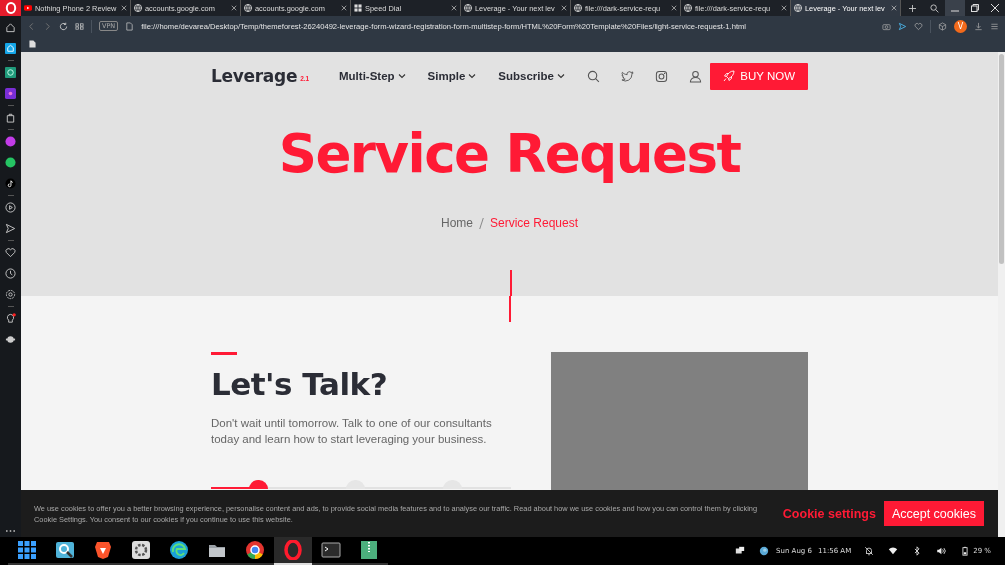 Image resolution: width=1005 pixels, height=565 pixels. What do you see at coordinates (893, 551) in the screenshot?
I see `wifi-icon` at bounding box center [893, 551].